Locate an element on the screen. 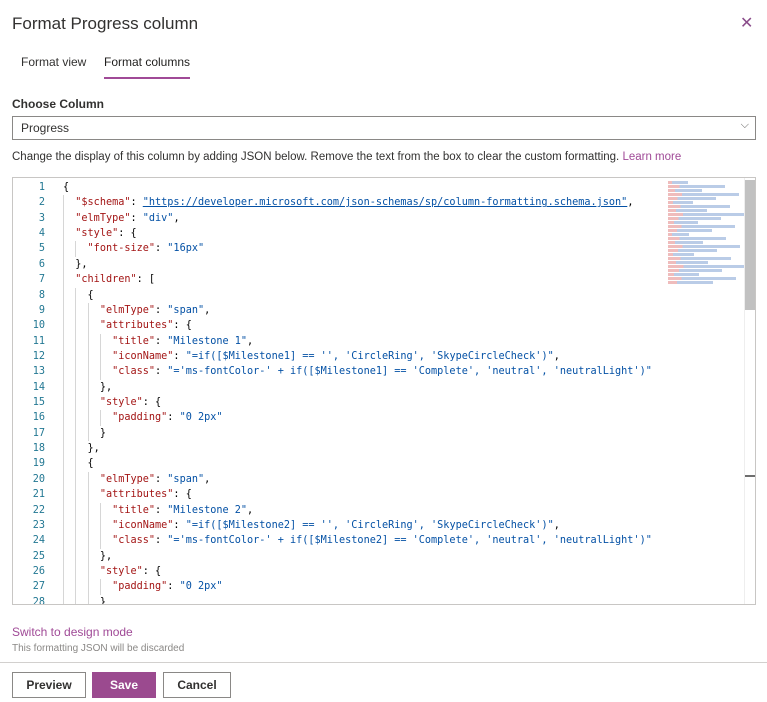  code-line: "elmType": "div", is located at coordinates (368, 218).